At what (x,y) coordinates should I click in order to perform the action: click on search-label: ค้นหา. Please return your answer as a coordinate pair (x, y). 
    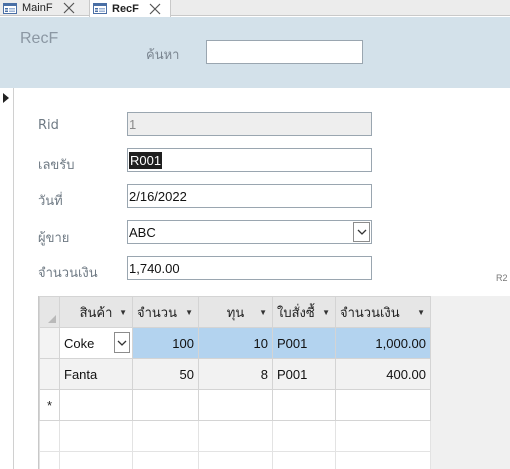
    Looking at the image, I should click on (163, 55).